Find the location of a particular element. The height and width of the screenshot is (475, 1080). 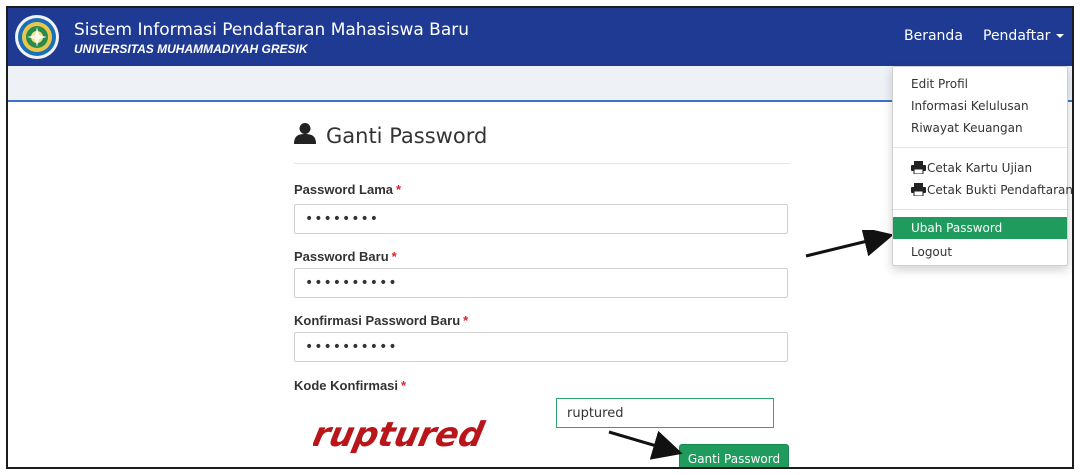

confirm-password-label: Konfirmasi Password Baru * is located at coordinates (381, 320).